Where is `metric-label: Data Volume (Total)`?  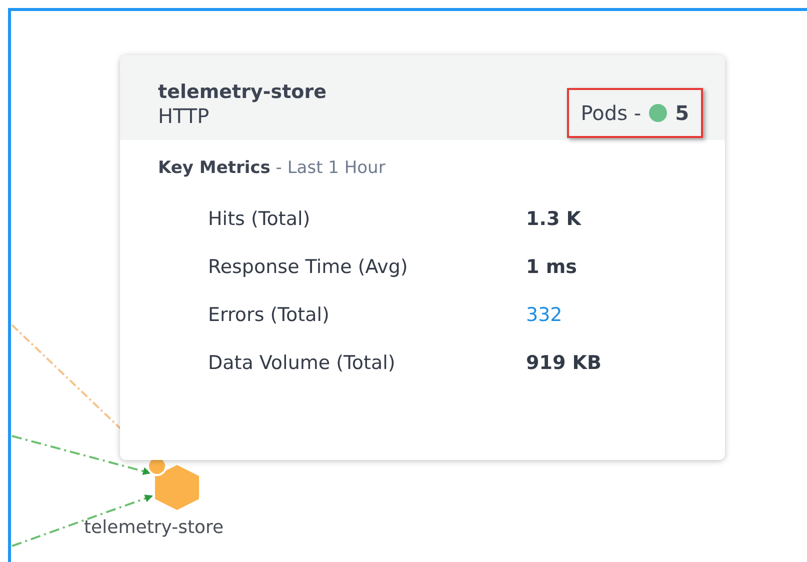 metric-label: Data Volume (Total) is located at coordinates (302, 363).